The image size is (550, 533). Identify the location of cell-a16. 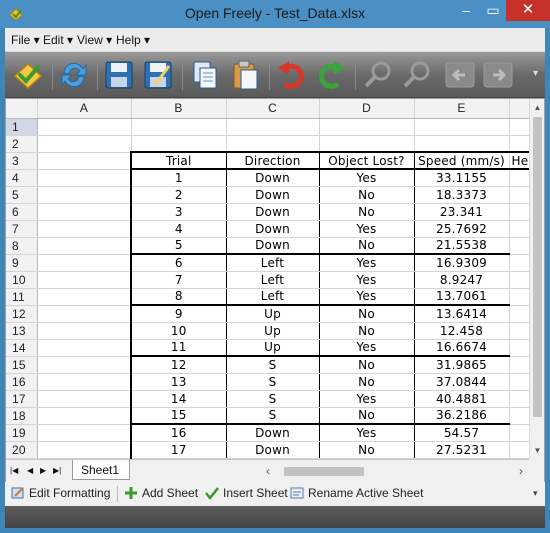
(84, 382).